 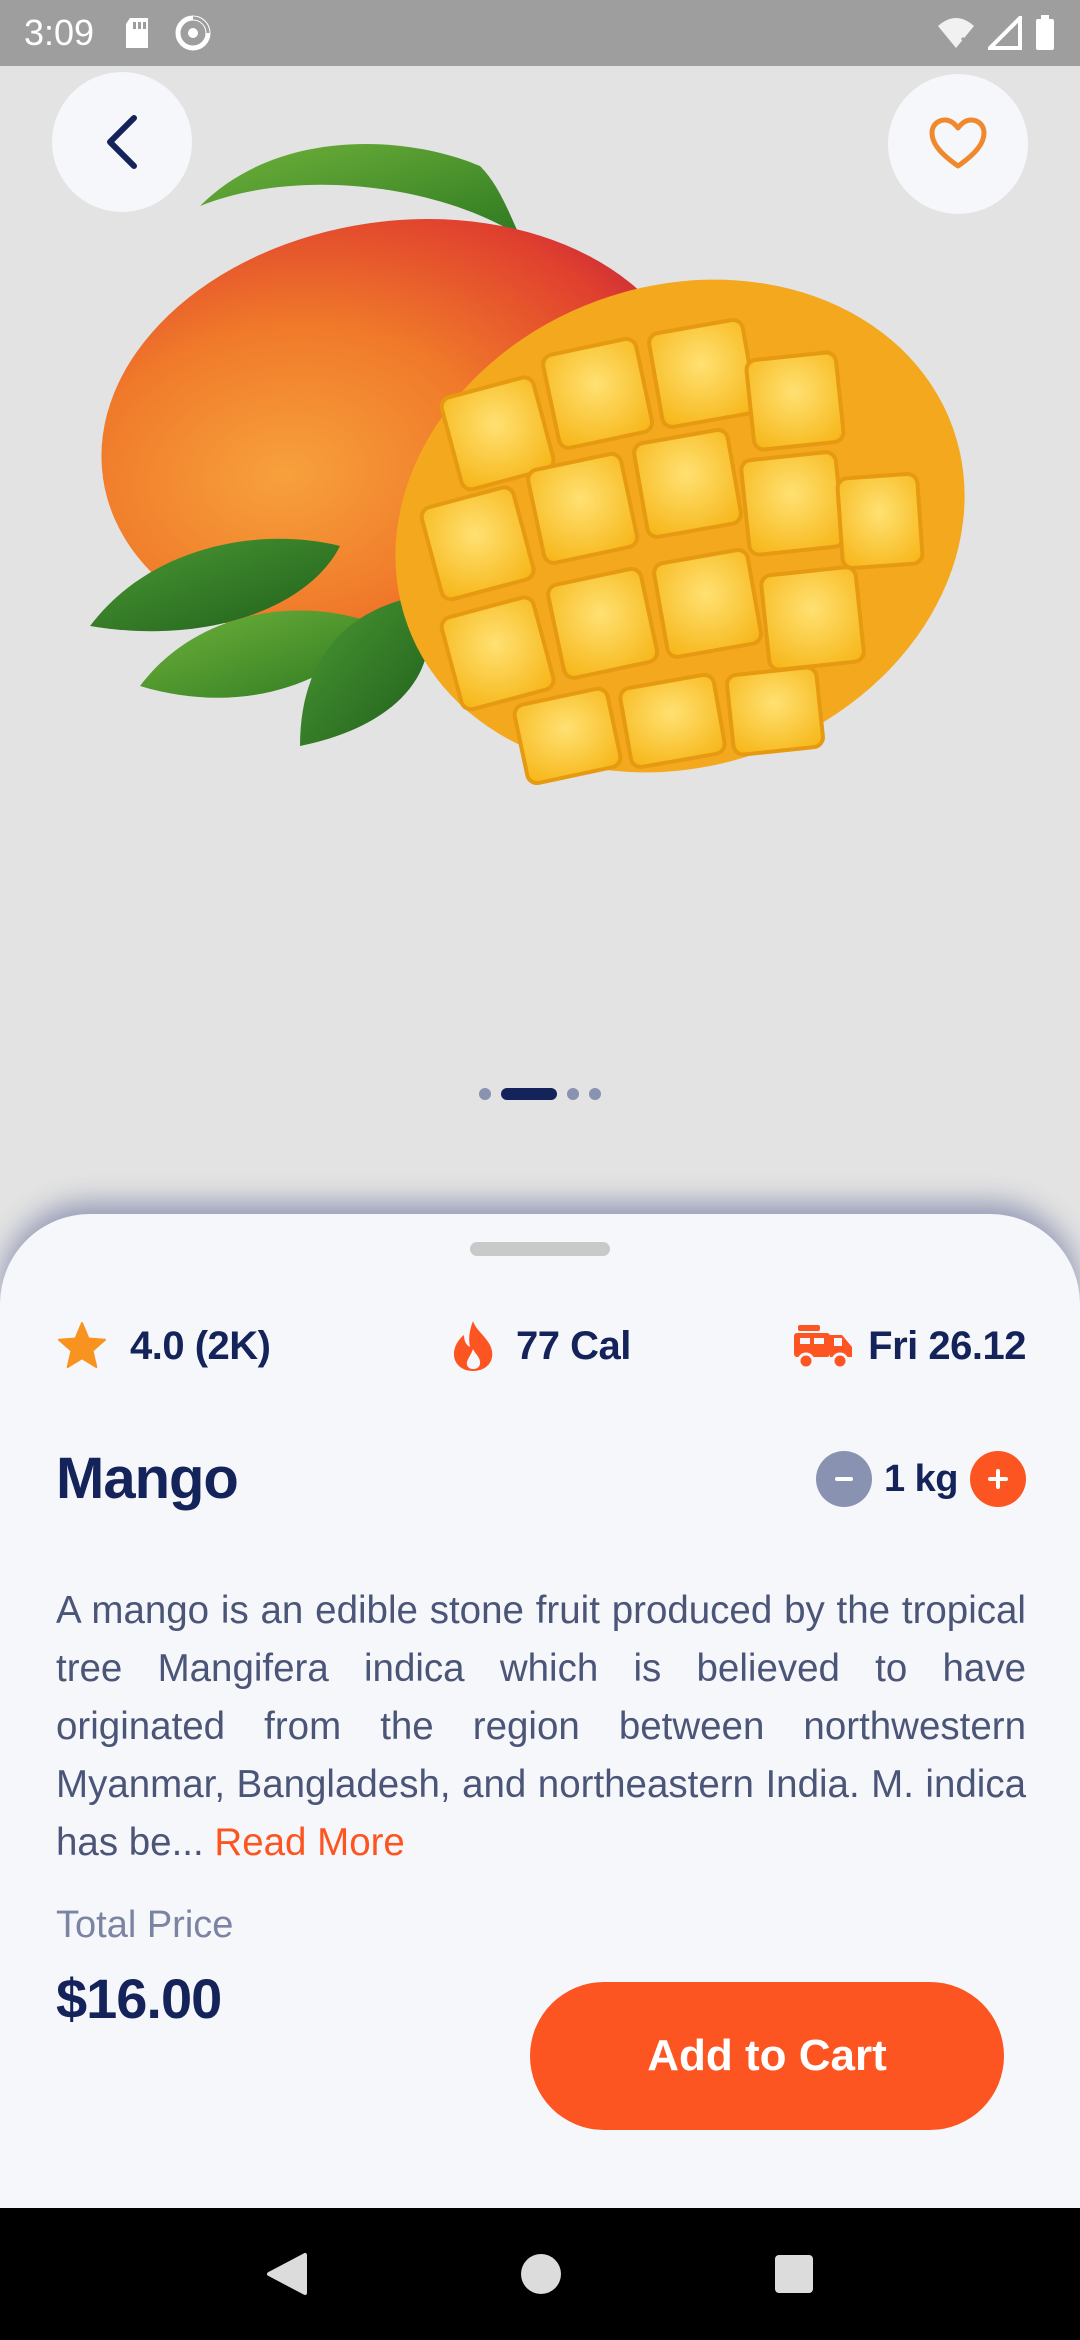 What do you see at coordinates (309, 1842) in the screenshot?
I see `read-more-link: Read More` at bounding box center [309, 1842].